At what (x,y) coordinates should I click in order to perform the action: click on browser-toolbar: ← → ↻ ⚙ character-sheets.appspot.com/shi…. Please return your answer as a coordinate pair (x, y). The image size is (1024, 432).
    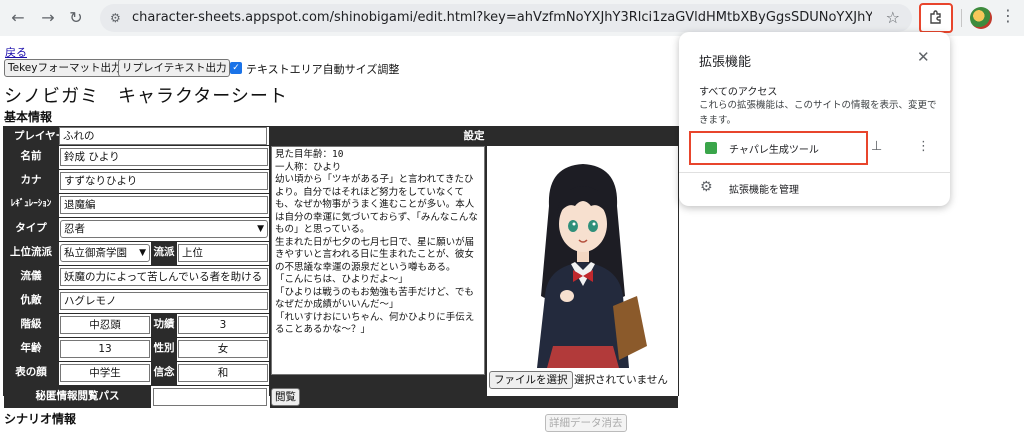
    Looking at the image, I should click on (512, 18).